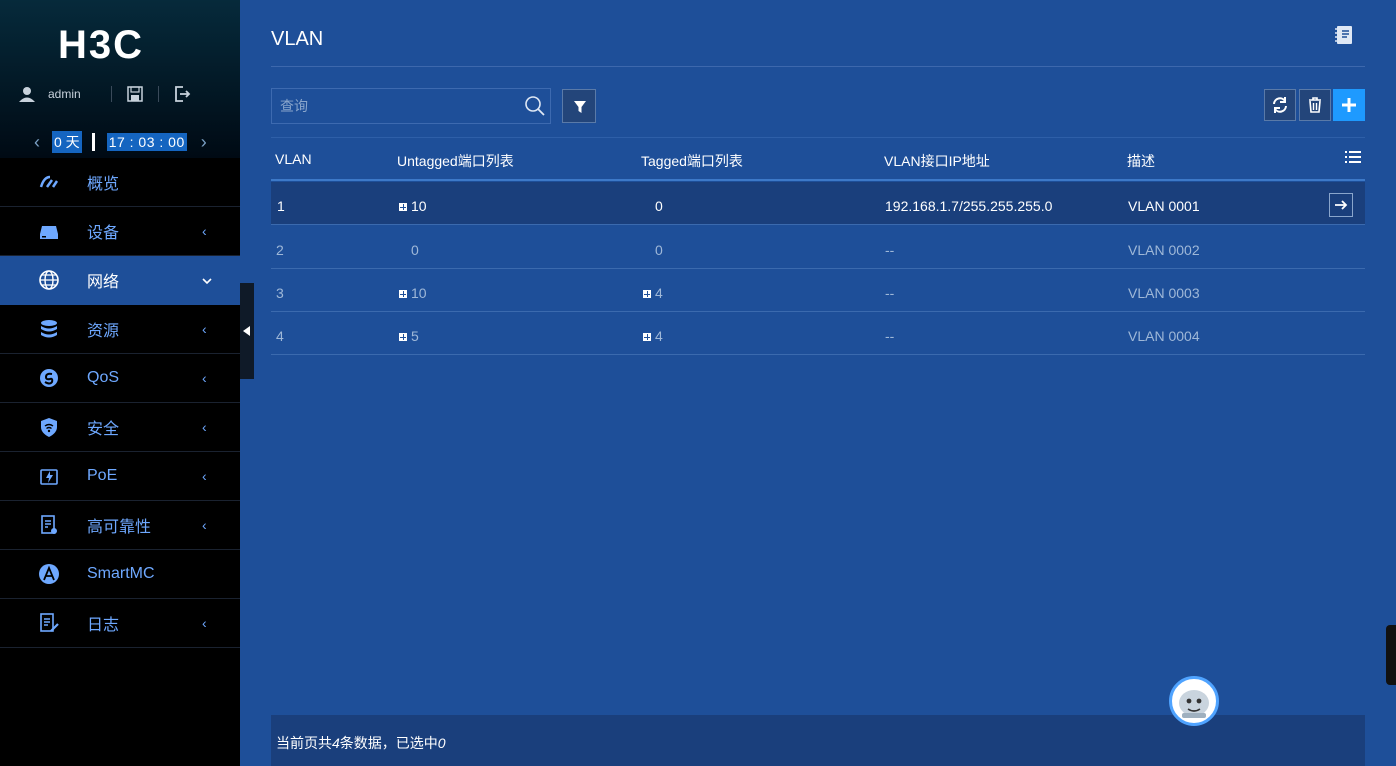 The width and height of the screenshot is (1396, 766). I want to click on page-title: VLAN, so click(297, 39).